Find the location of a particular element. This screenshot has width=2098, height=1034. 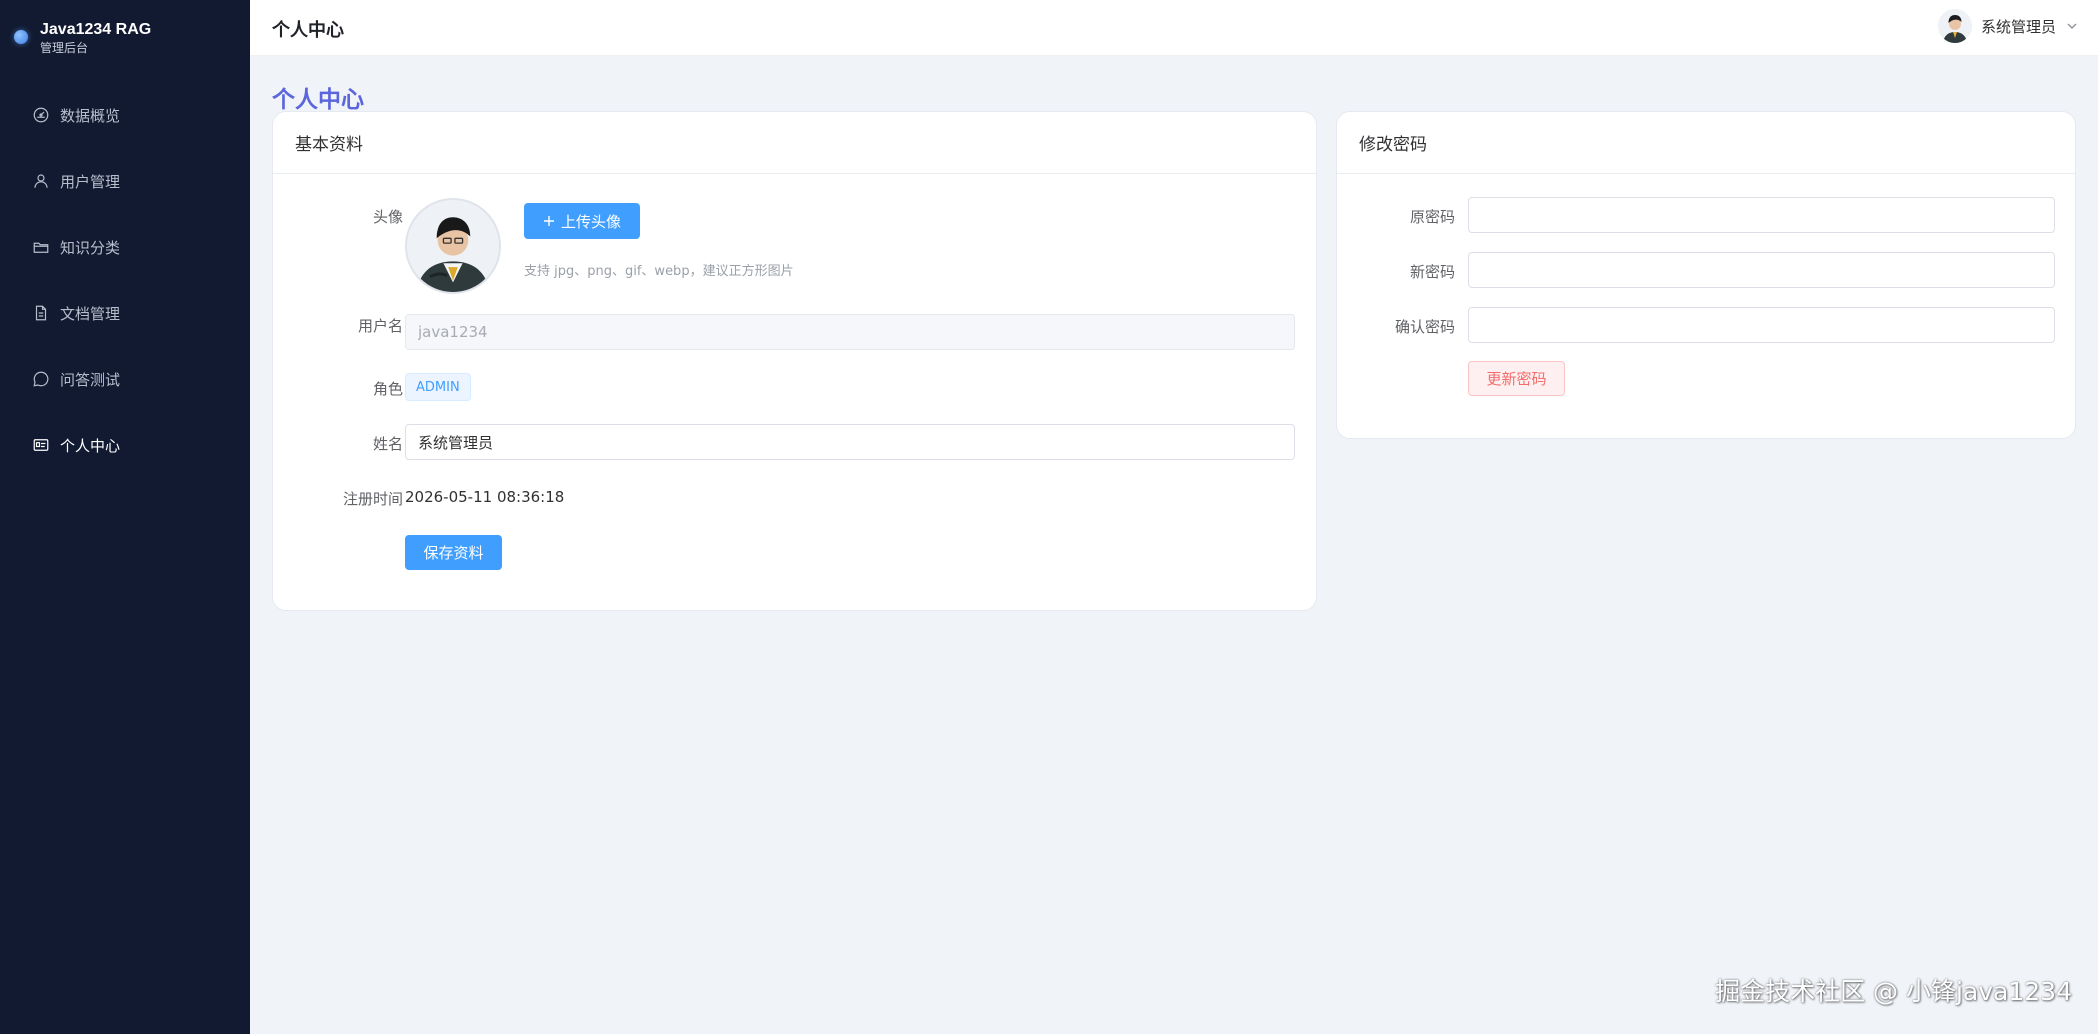

page-title: 个人中心 is located at coordinates (318, 100).